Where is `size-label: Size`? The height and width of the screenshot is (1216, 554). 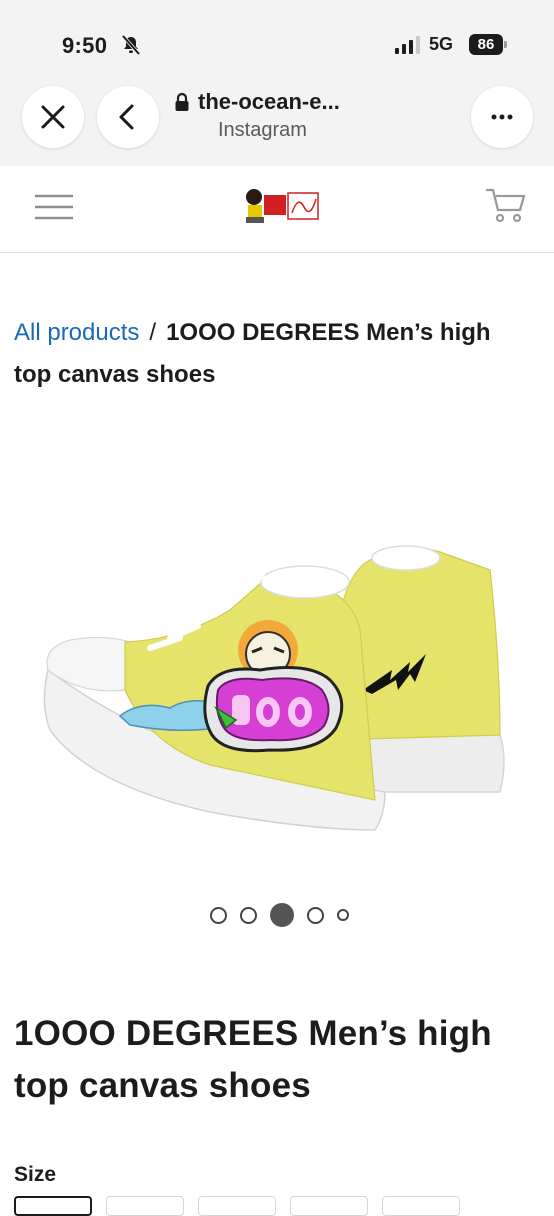 size-label: Size is located at coordinates (35, 1174).